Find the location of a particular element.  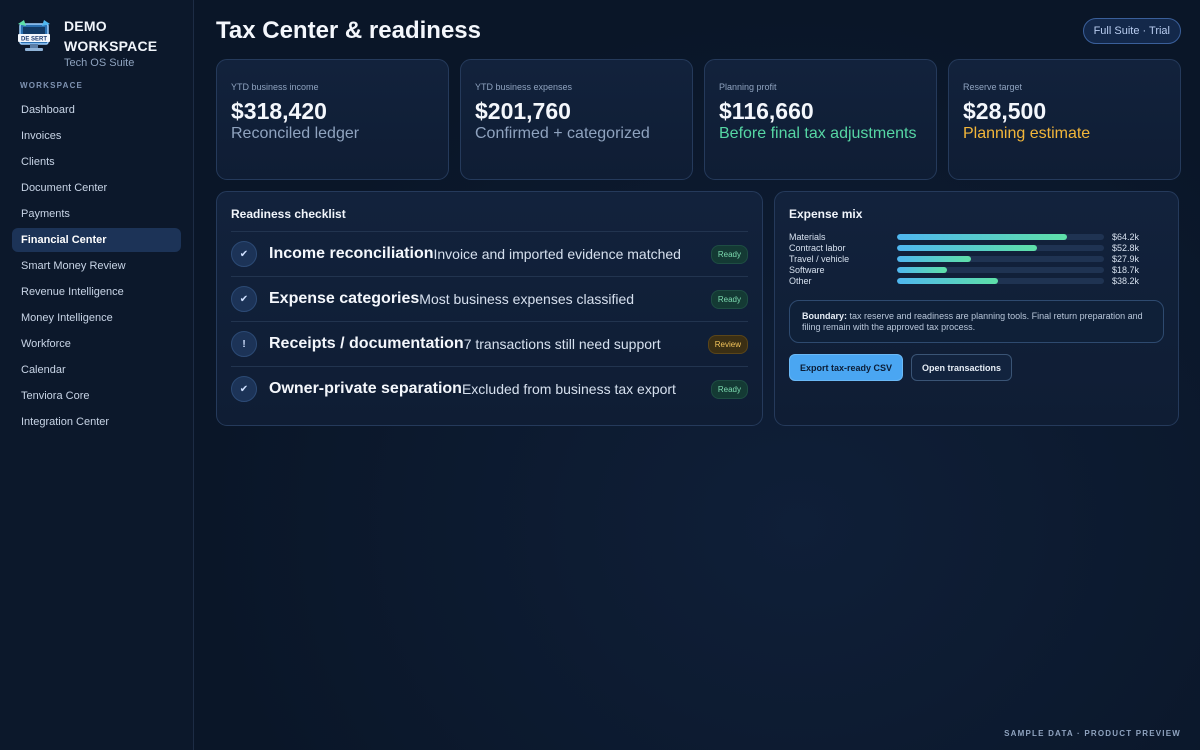

expense-mix-value: $18.7k is located at coordinates (1126, 269).